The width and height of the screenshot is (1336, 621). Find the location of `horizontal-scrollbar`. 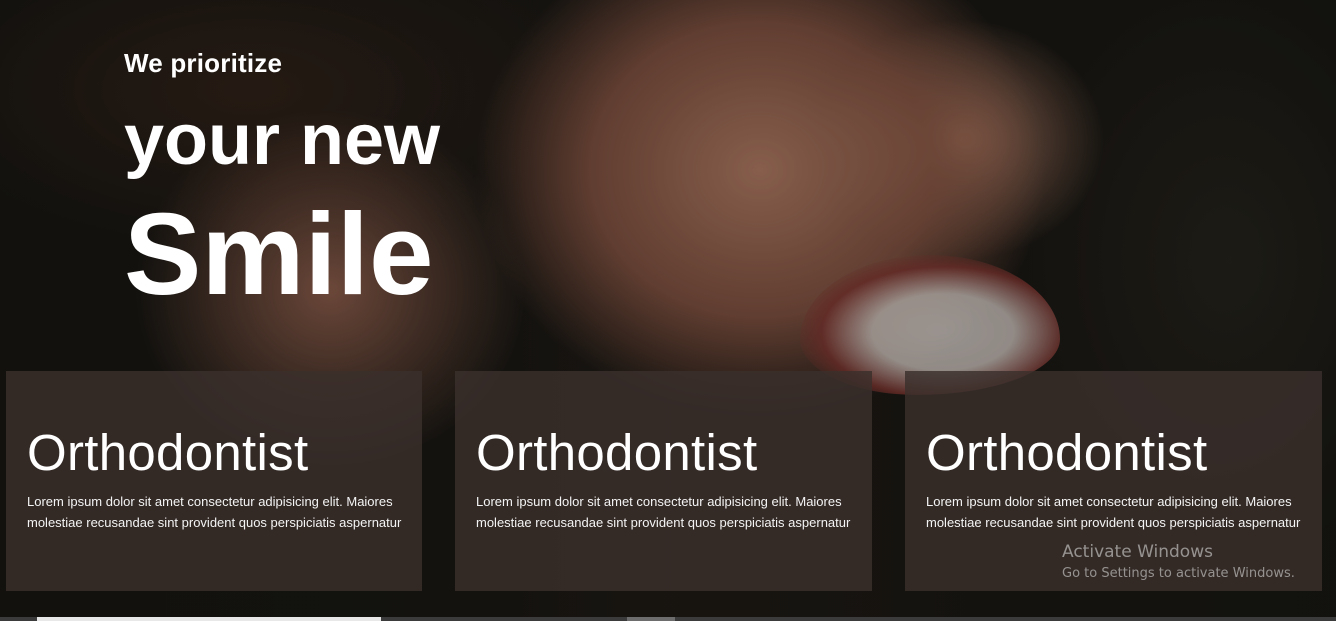

horizontal-scrollbar is located at coordinates (668, 619).